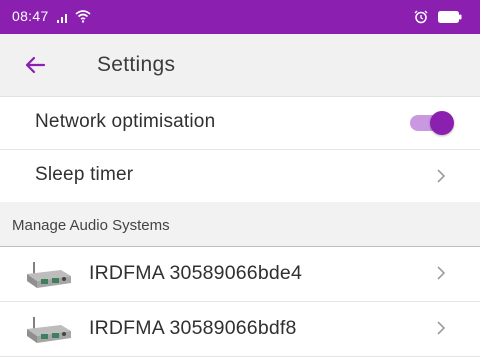  What do you see at coordinates (74, 16) in the screenshot?
I see `status-icons-left` at bounding box center [74, 16].